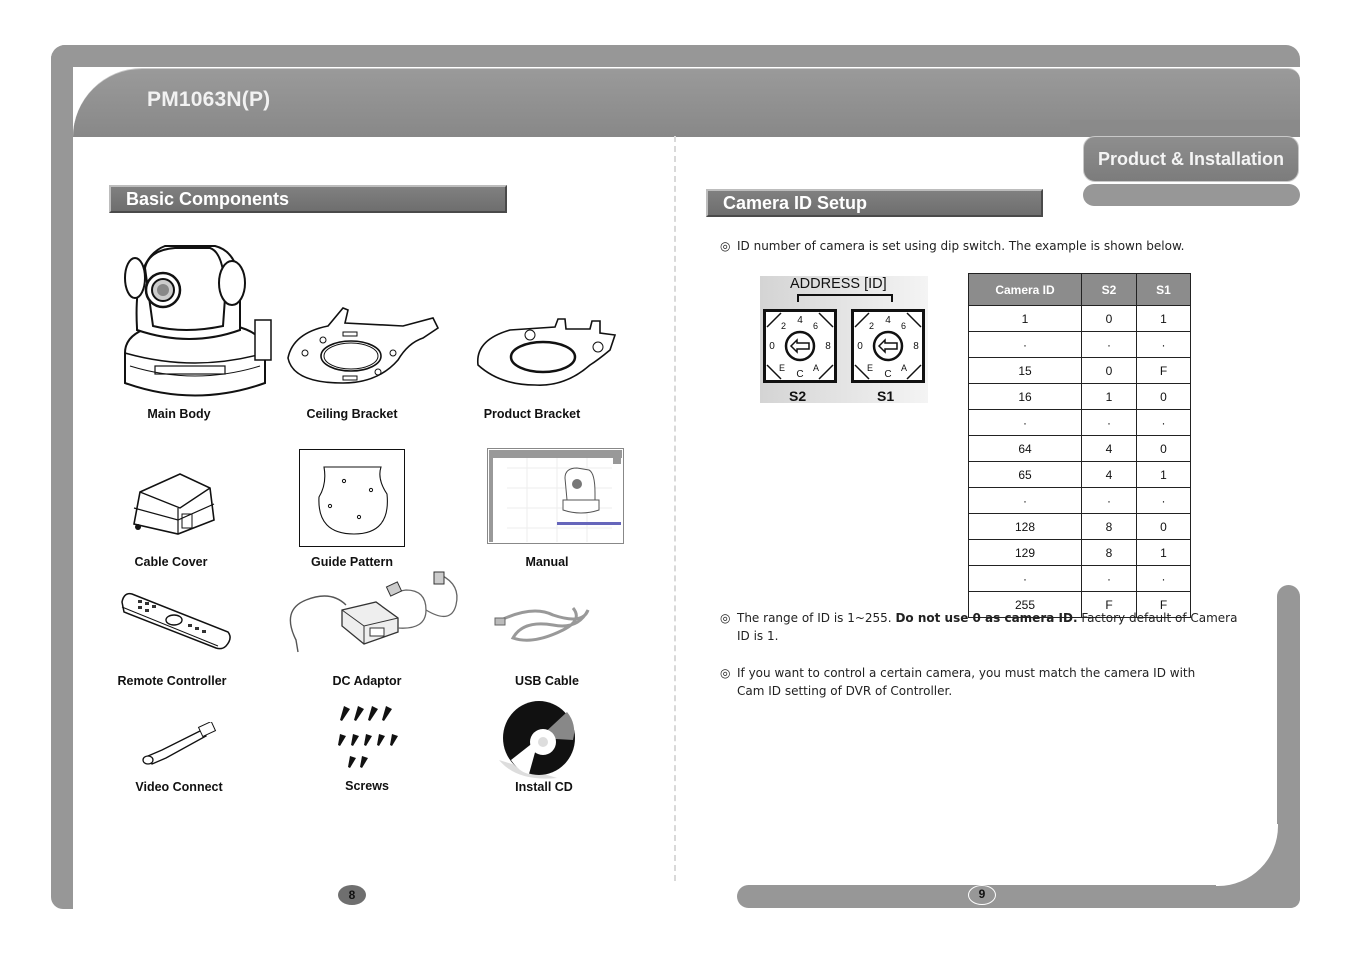 Image resolution: width=1351 pixels, height=954 pixels. What do you see at coordinates (352, 498) in the screenshot?
I see `guide-pattern-icon` at bounding box center [352, 498].